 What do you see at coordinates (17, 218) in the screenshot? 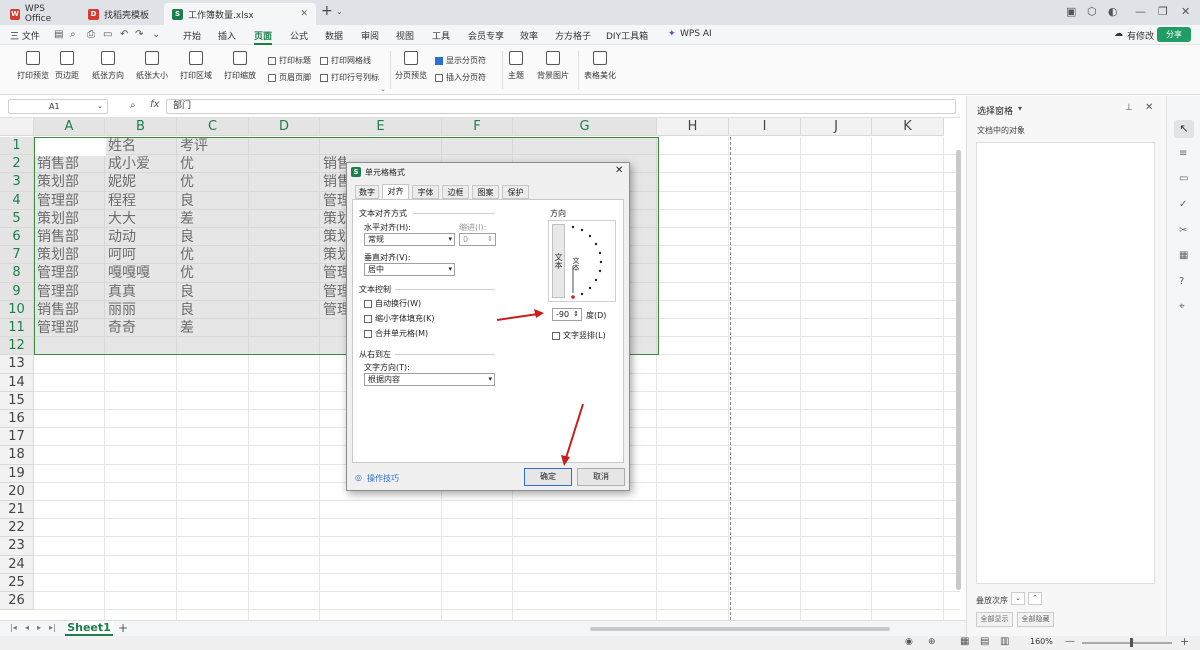
I see `row-header-5: 5` at bounding box center [17, 218].